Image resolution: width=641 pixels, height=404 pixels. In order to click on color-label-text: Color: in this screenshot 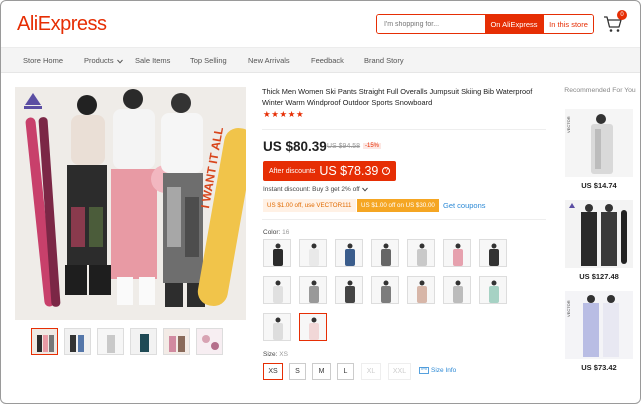, I will do `click(272, 232)`.